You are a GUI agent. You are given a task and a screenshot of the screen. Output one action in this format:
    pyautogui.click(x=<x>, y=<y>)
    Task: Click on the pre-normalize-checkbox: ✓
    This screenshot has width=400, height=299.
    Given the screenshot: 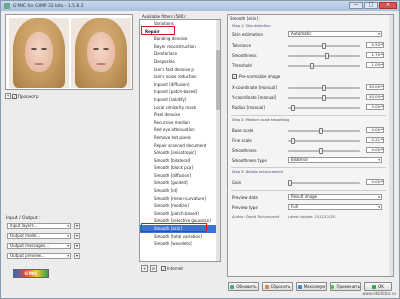 What is the action you would take?
    pyautogui.click(x=234, y=76)
    